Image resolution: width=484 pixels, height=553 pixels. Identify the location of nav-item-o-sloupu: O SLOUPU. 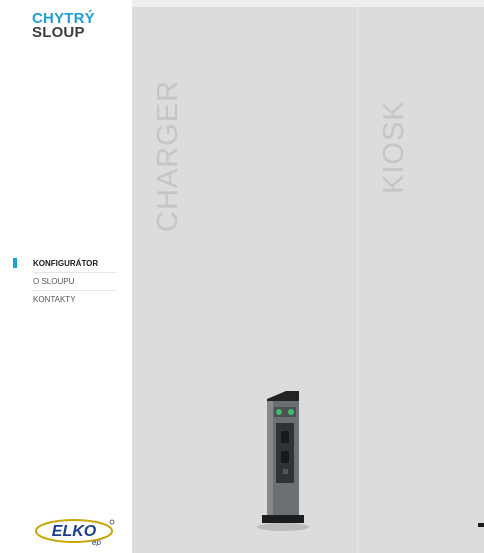
(75, 282).